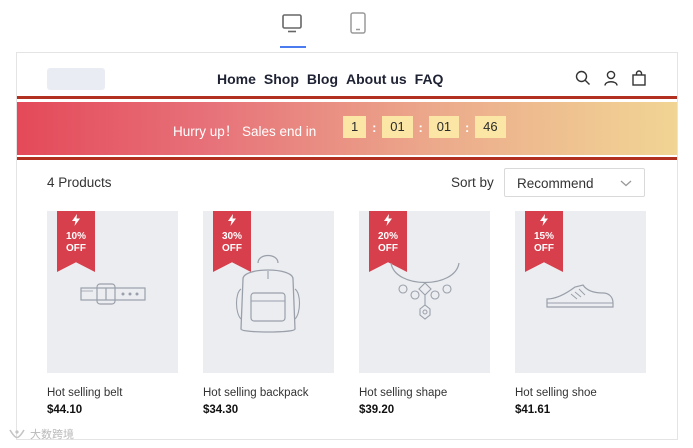 This screenshot has height=448, width=693. What do you see at coordinates (555, 183) in the screenshot?
I see `sort-value: Recommend` at bounding box center [555, 183].